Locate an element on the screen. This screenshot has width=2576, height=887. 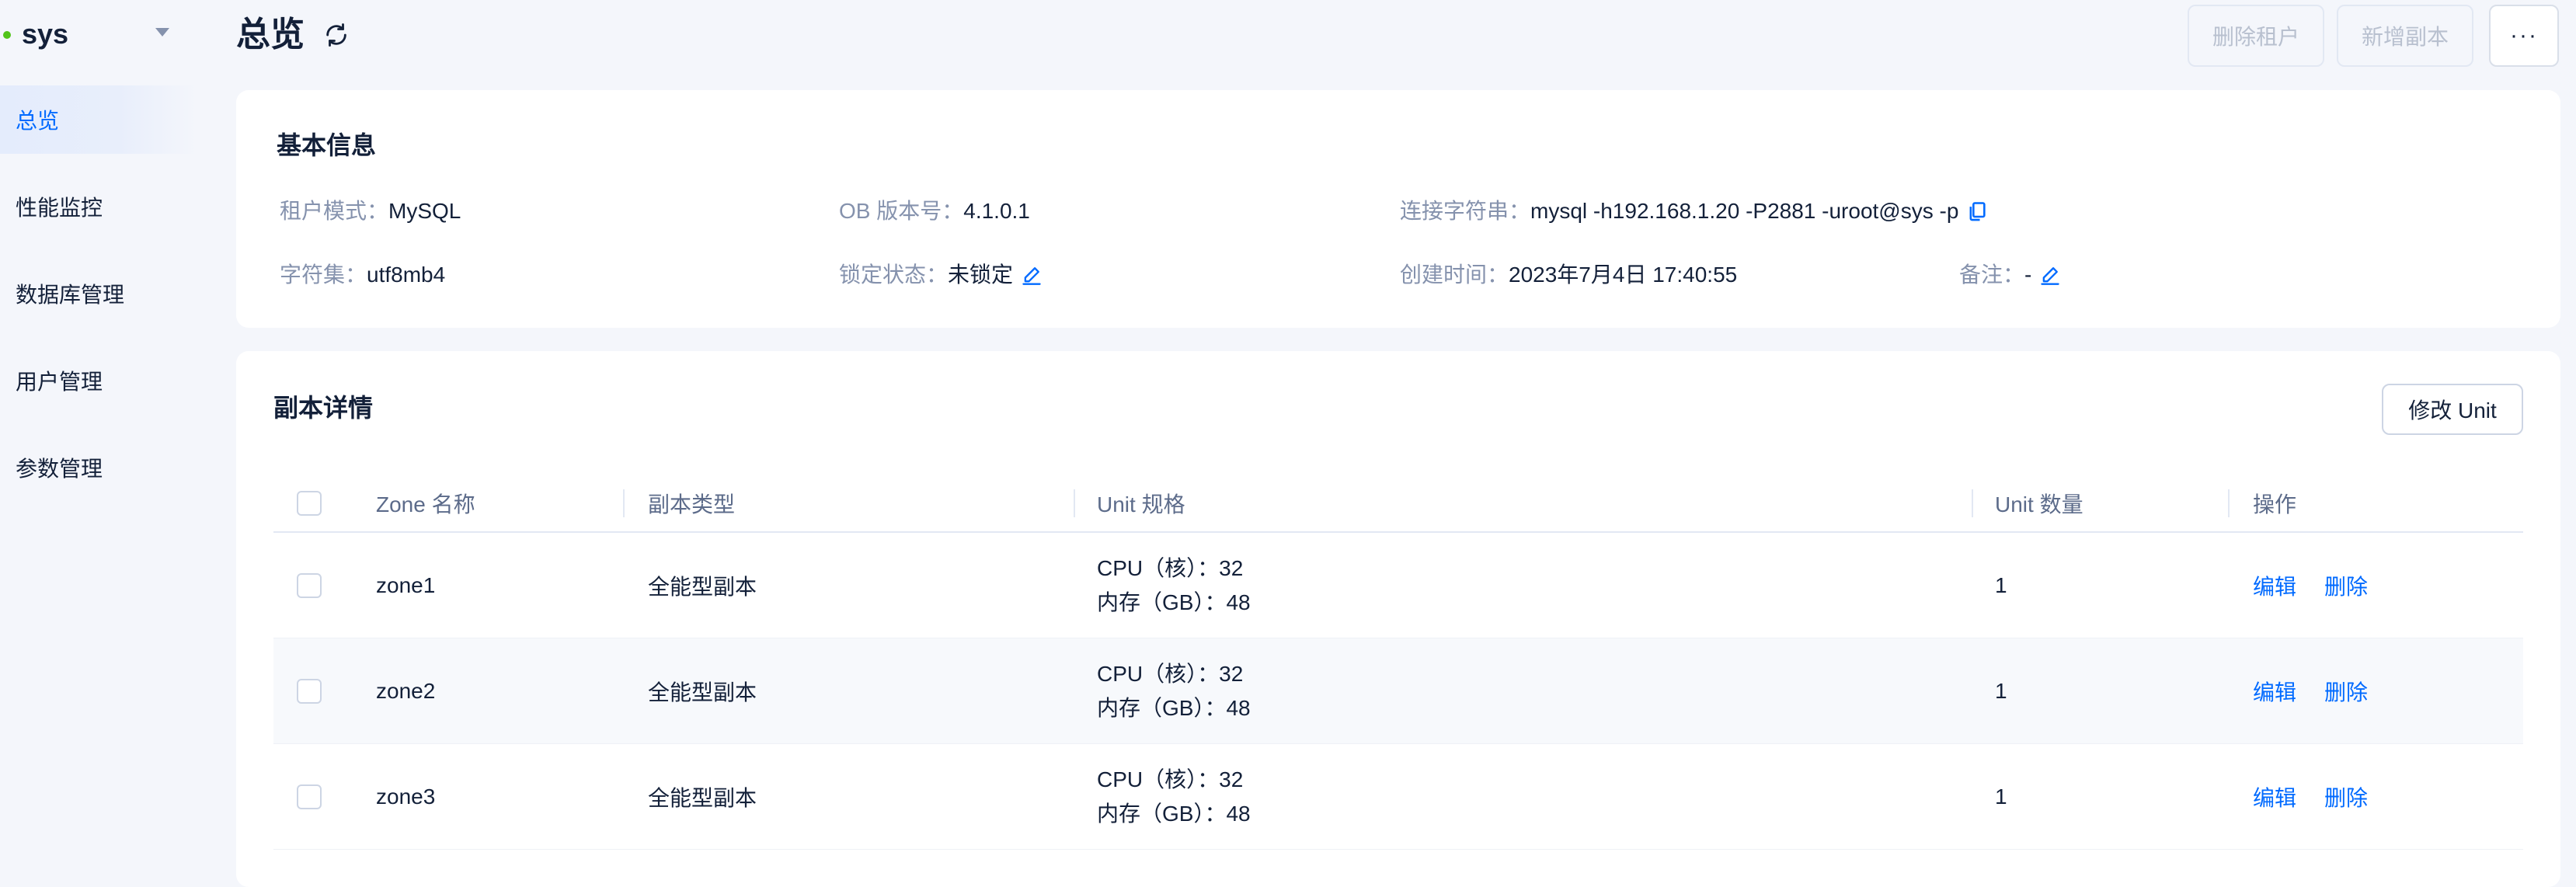
modify-unit-button: 修改 Unit is located at coordinates (2452, 409).